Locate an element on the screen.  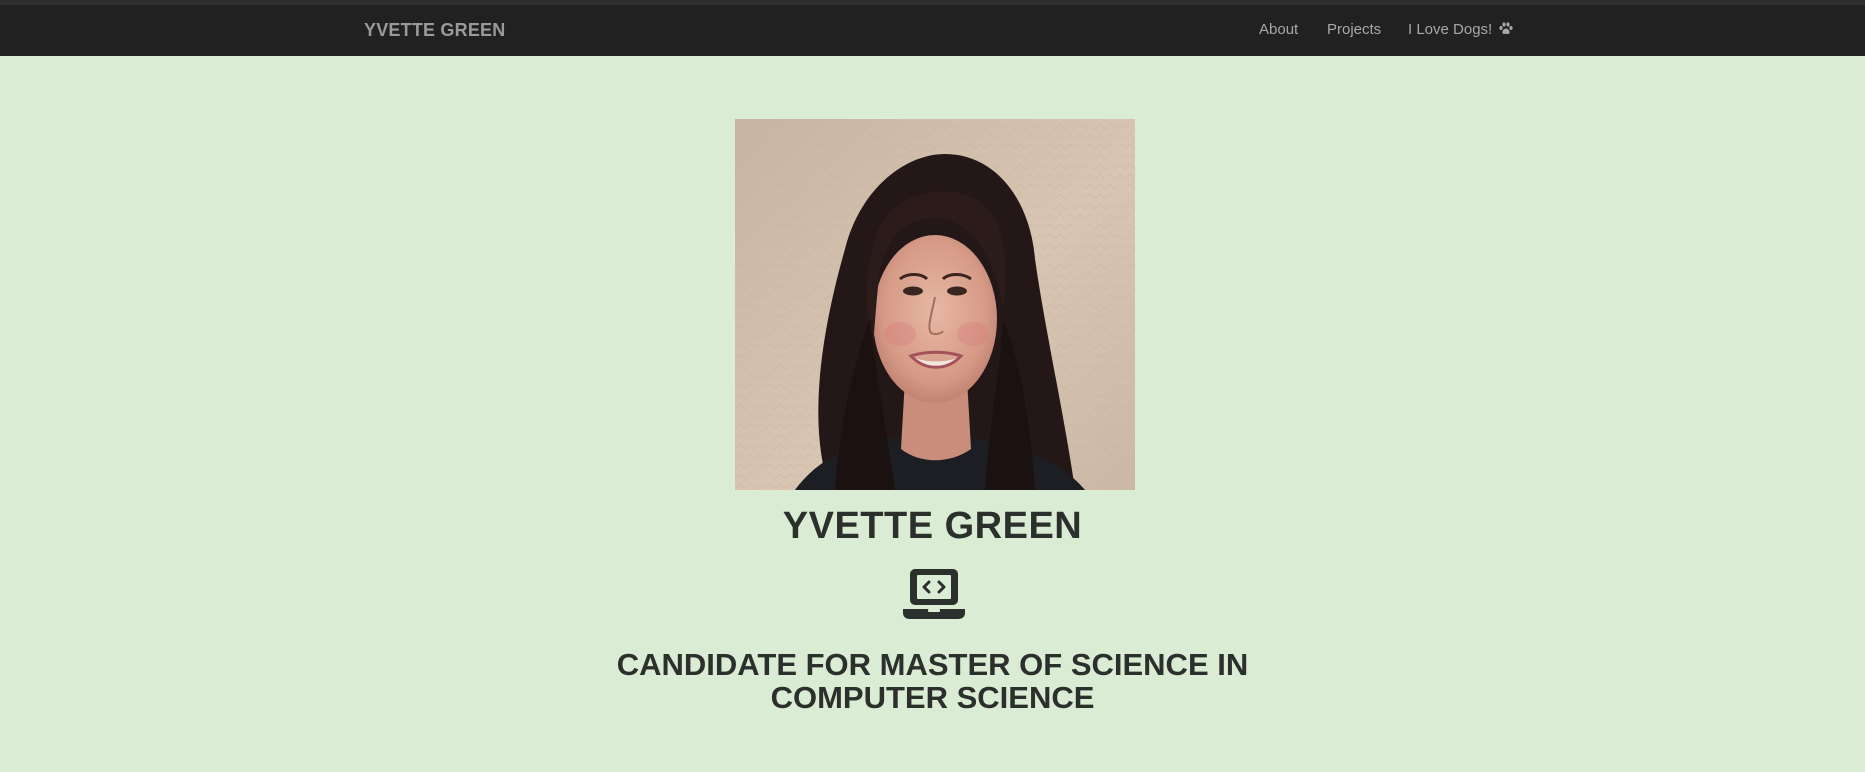
hero-subtitle-line2: COMPUTER SCIENCE is located at coordinates (932, 697).